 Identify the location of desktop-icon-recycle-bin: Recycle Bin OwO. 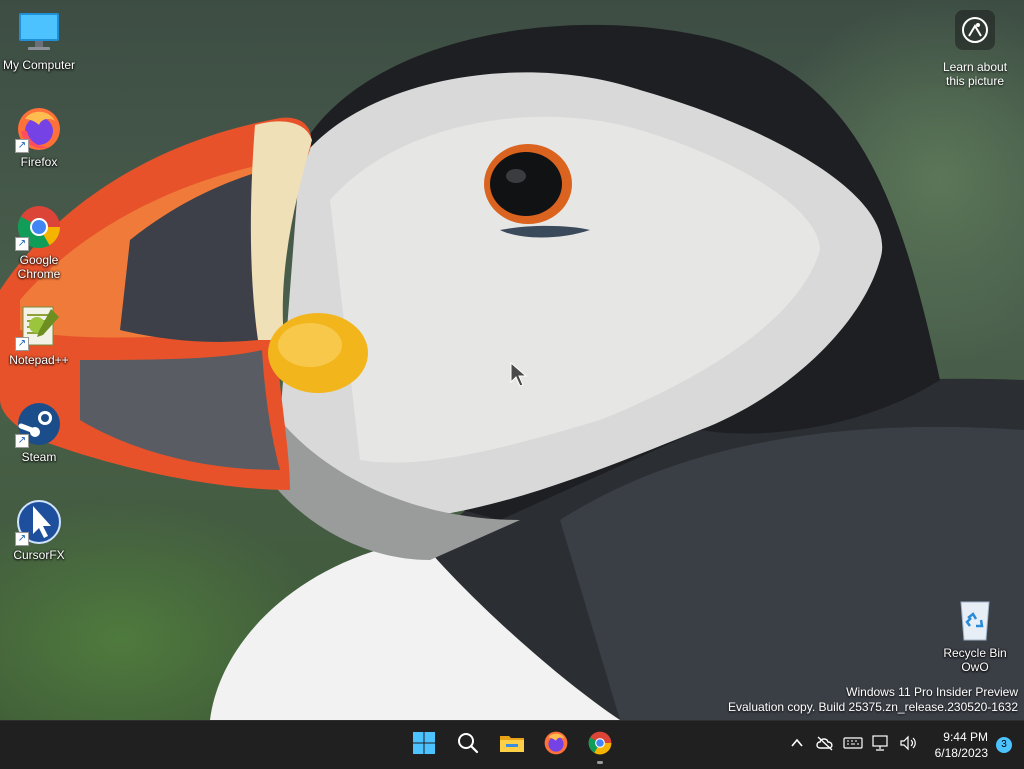
(975, 635).